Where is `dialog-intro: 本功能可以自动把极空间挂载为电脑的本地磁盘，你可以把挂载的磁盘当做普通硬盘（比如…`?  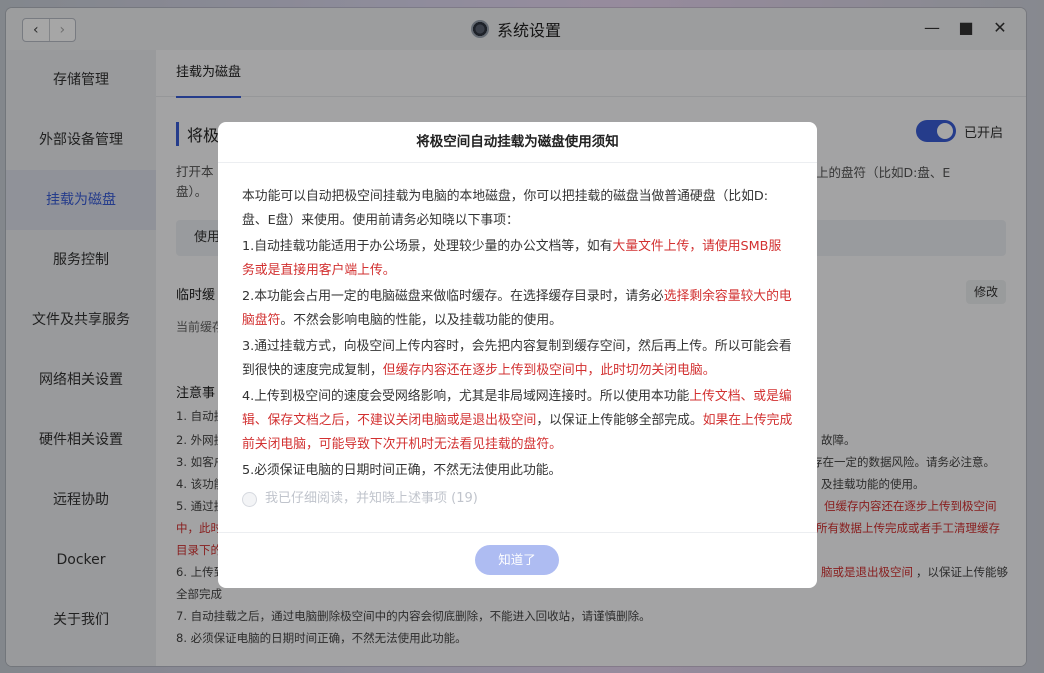 dialog-intro: 本功能可以自动把极空间挂载为电脑的本地磁盘，你可以把挂载的磁盘当做普通硬盘（比如… is located at coordinates (505, 208).